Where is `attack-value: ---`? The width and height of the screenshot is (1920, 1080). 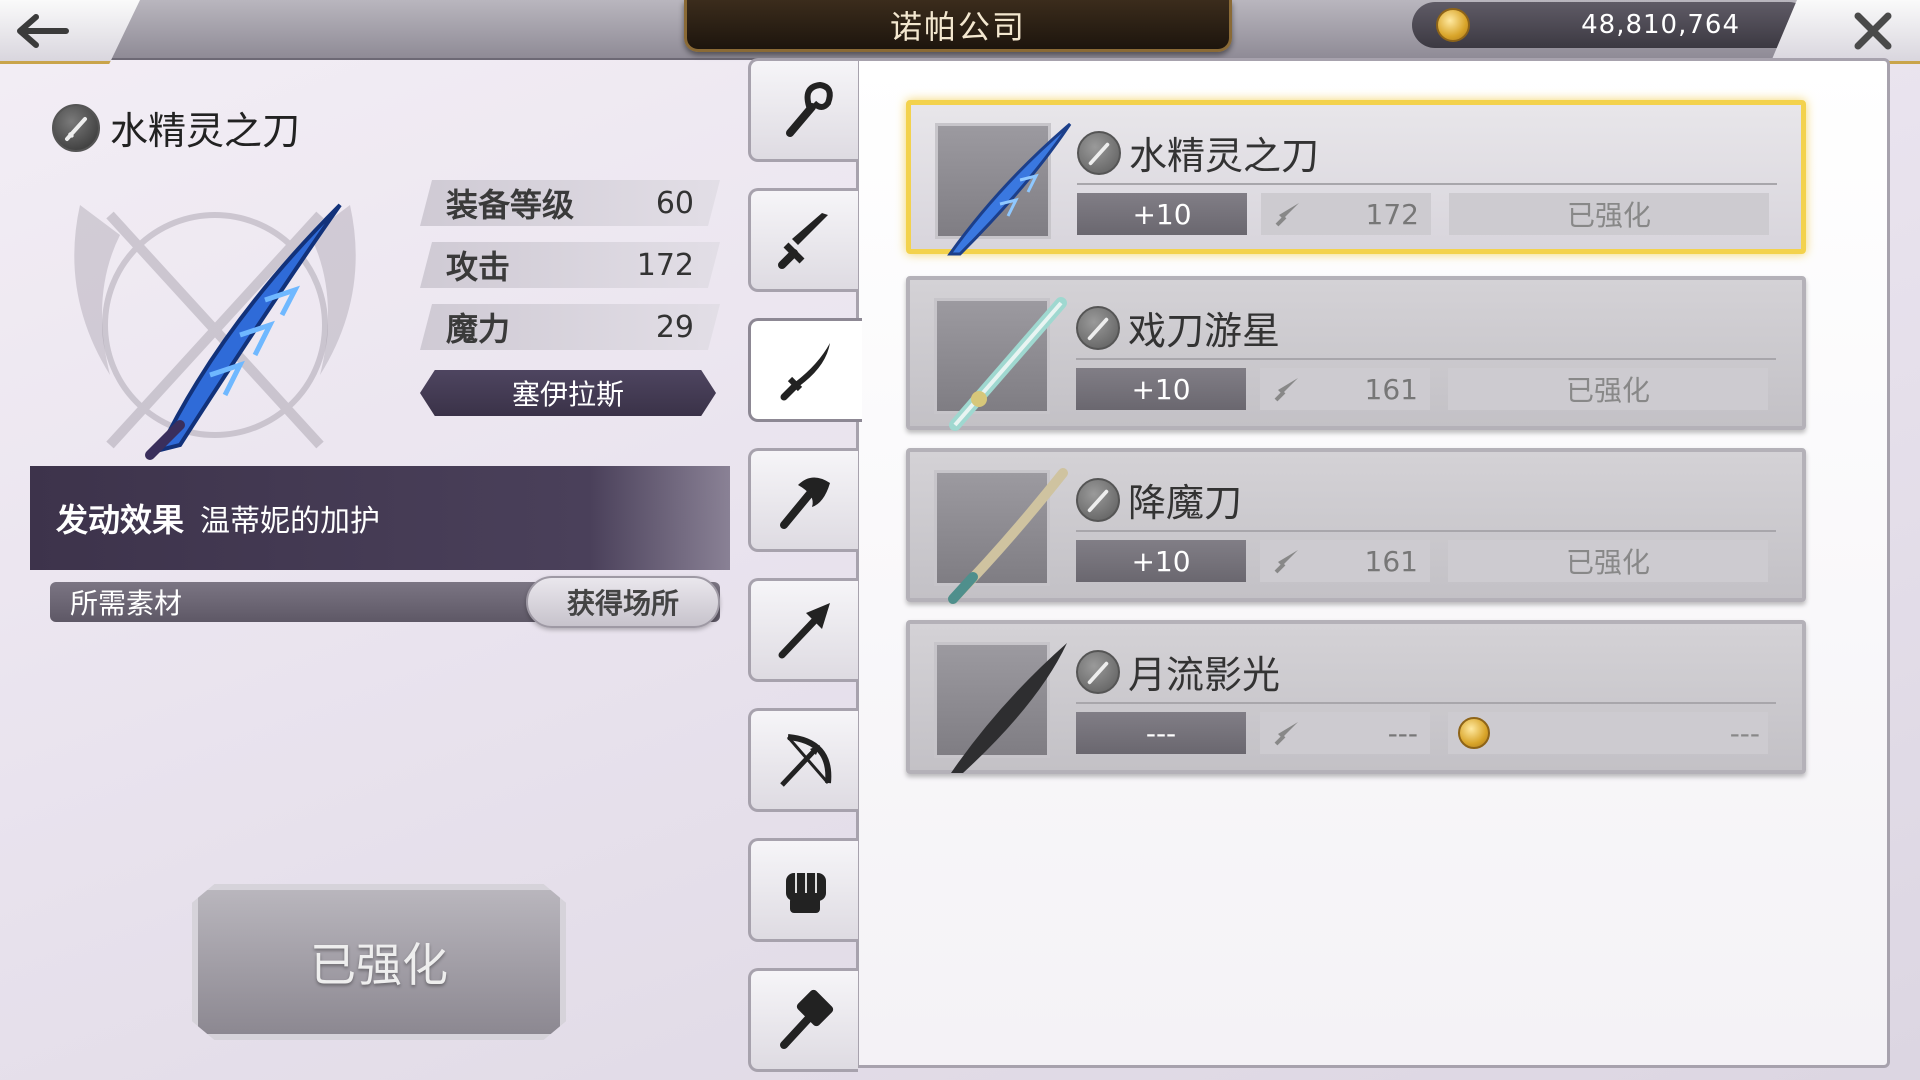 attack-value: --- is located at coordinates (1402, 733).